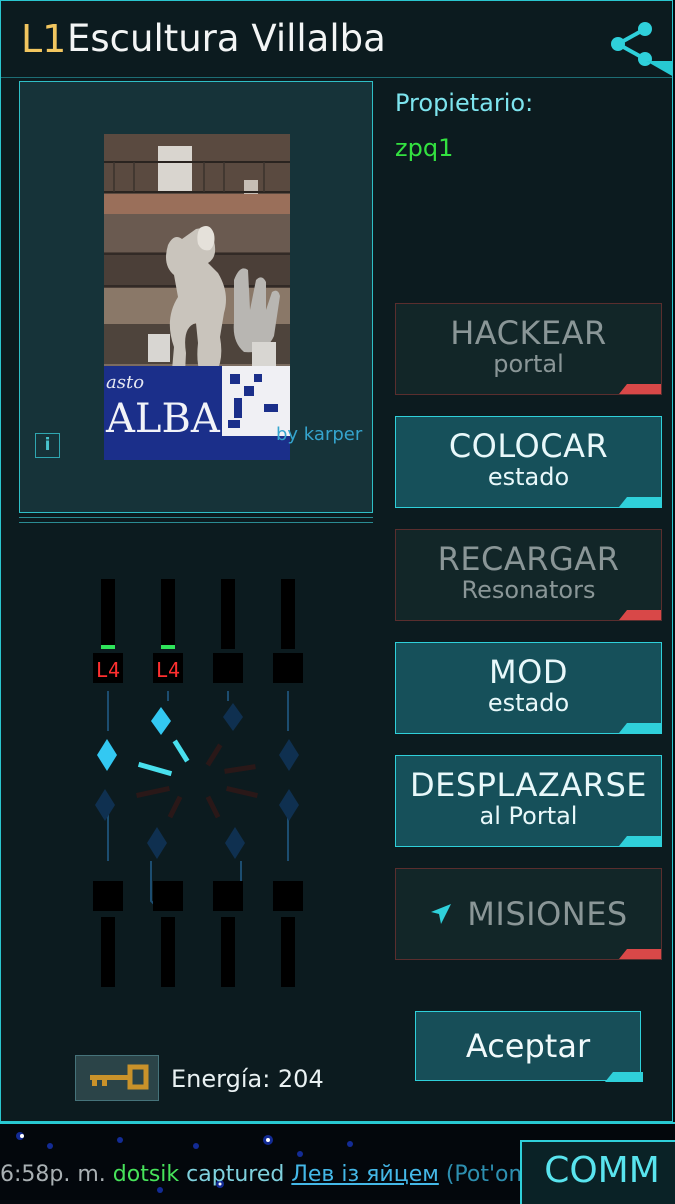 Image resolution: width=675 pixels, height=1204 pixels. What do you see at coordinates (464, 103) in the screenshot?
I see `owner-label: Propietario:` at bounding box center [464, 103].